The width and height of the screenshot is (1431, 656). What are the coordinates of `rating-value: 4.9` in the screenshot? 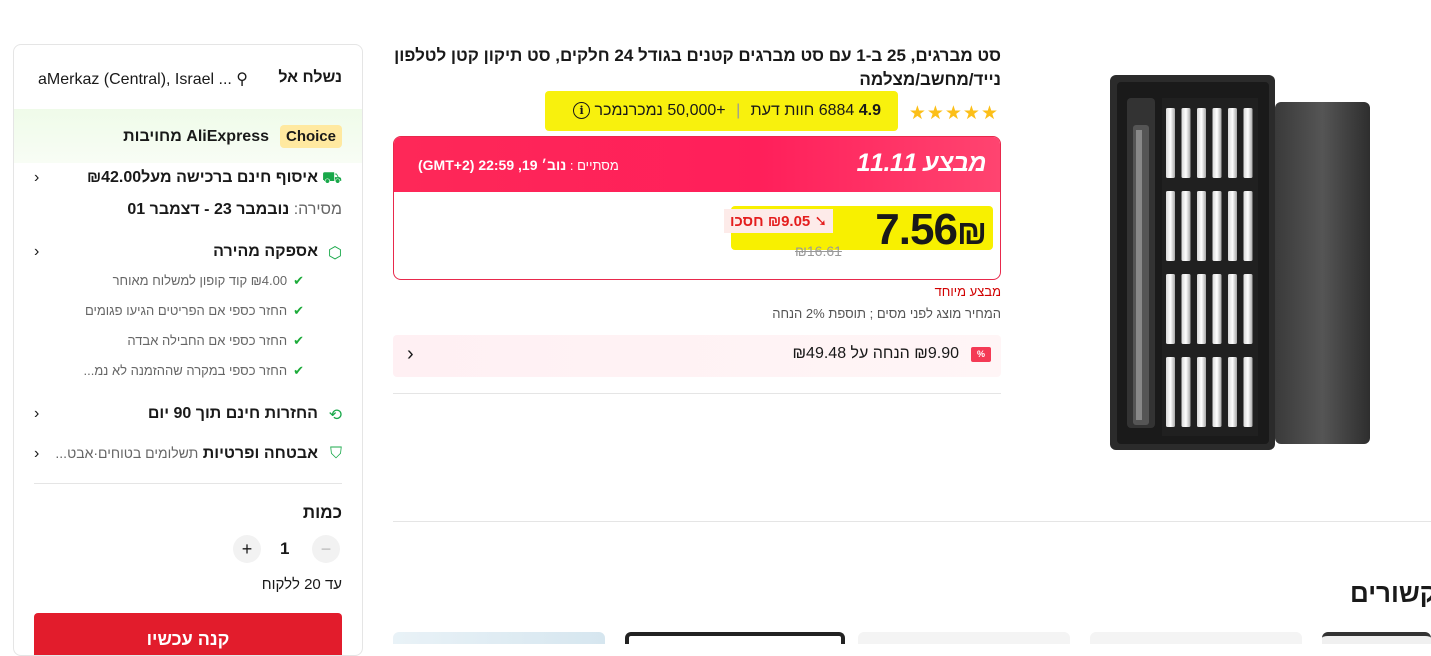 It's located at (869, 110).